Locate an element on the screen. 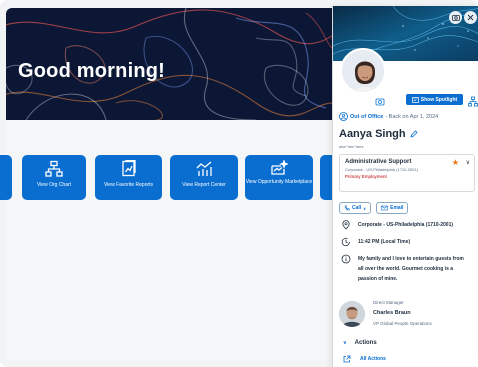  edit-pencil-icon is located at coordinates (414, 134).